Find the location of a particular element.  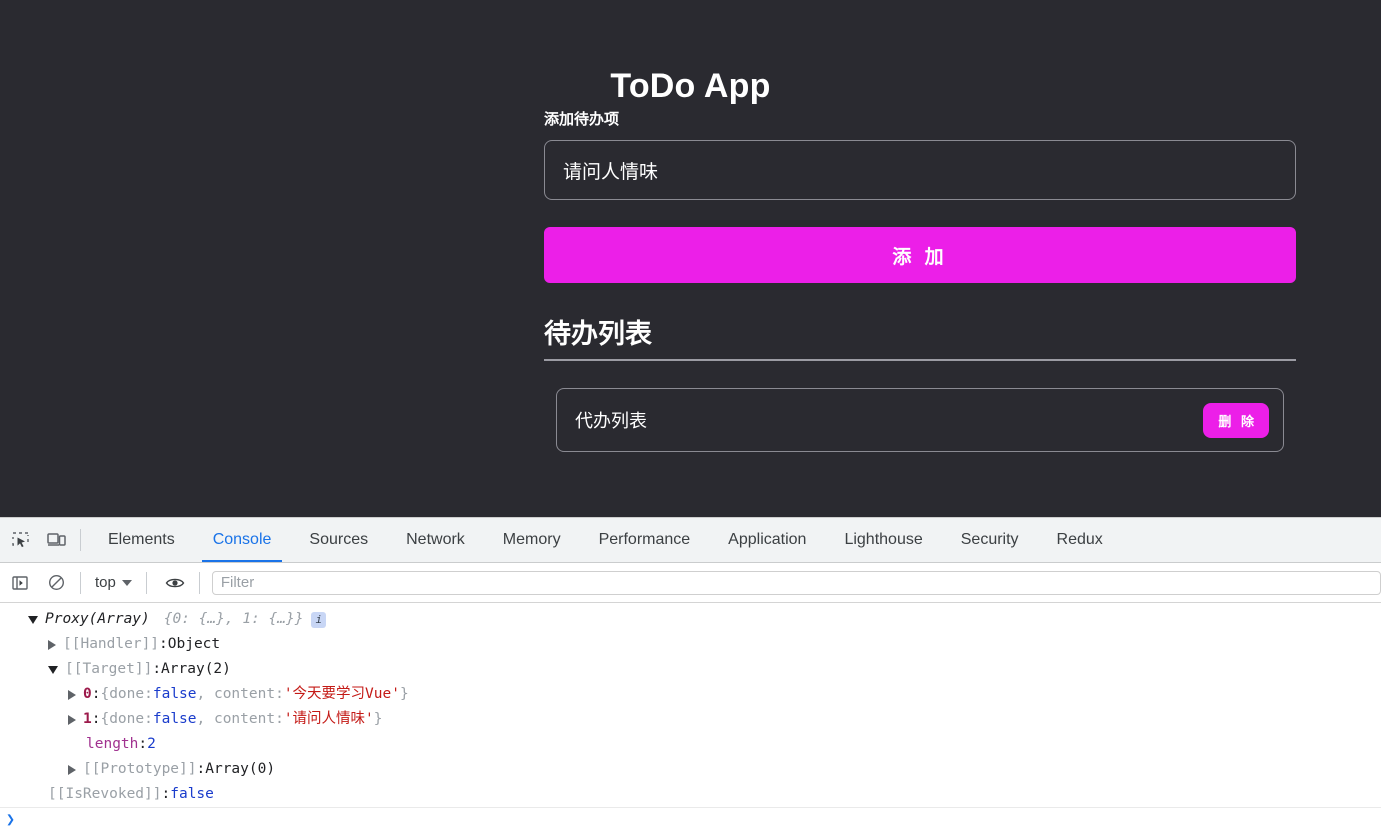

isrevoked-value: false is located at coordinates (192, 794).